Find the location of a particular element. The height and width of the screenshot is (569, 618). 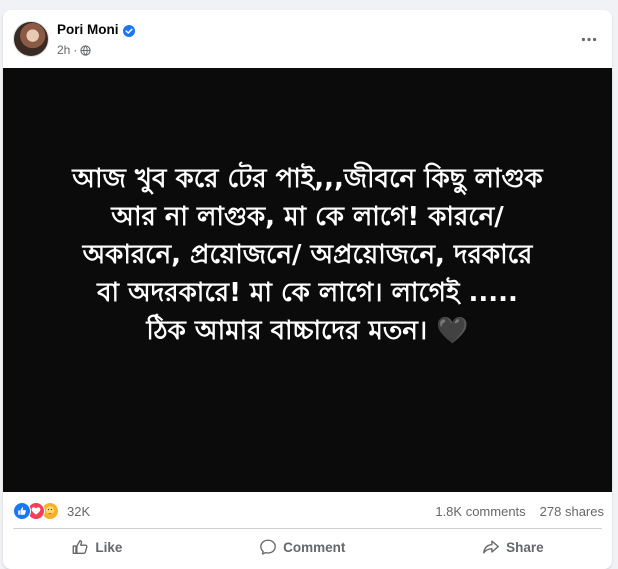

comments-count: 1.8K comments is located at coordinates (480, 511).